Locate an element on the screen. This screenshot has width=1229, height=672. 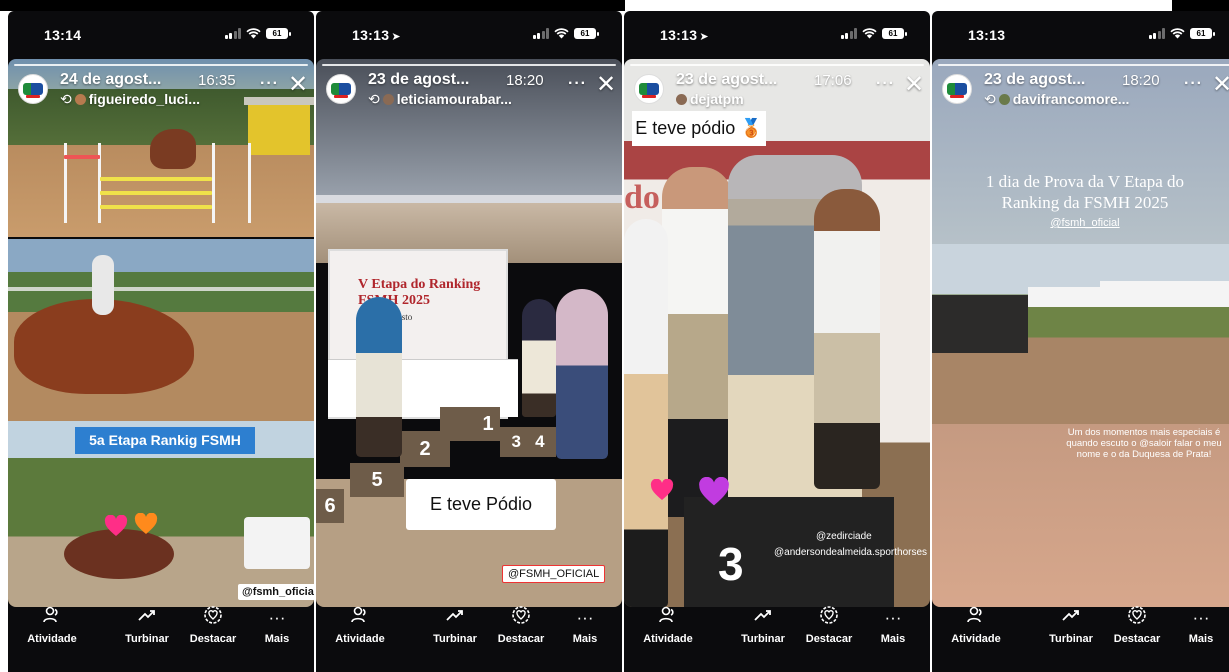
top-black-bar-right is located at coordinates (1200, 5).